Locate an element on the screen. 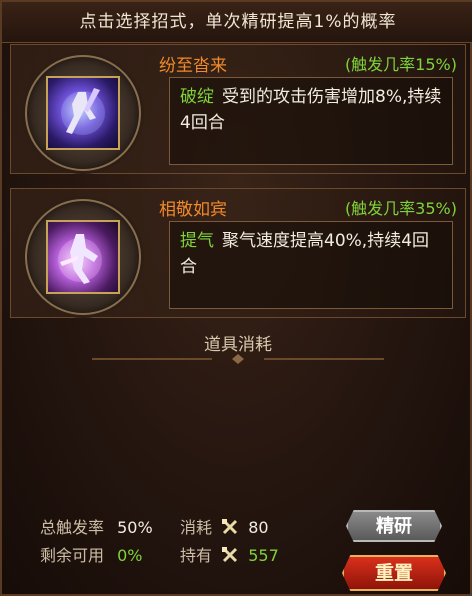 This screenshot has width=472, height=596. cost-value: 80 is located at coordinates (258, 527).